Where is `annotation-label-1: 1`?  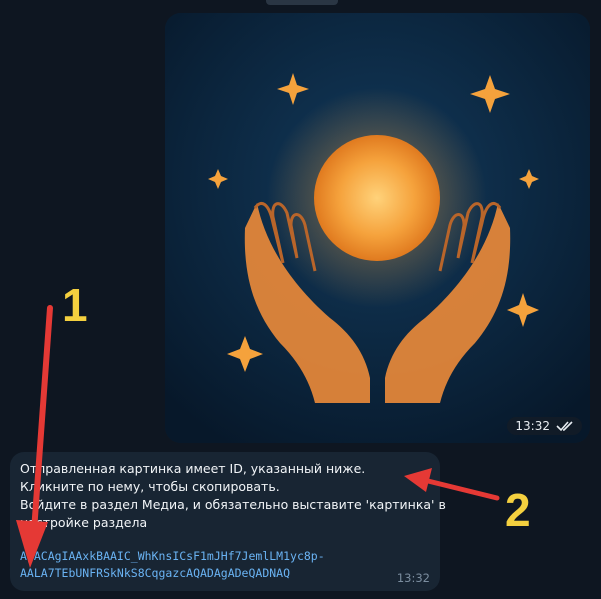 annotation-label-1: 1 is located at coordinates (75, 305).